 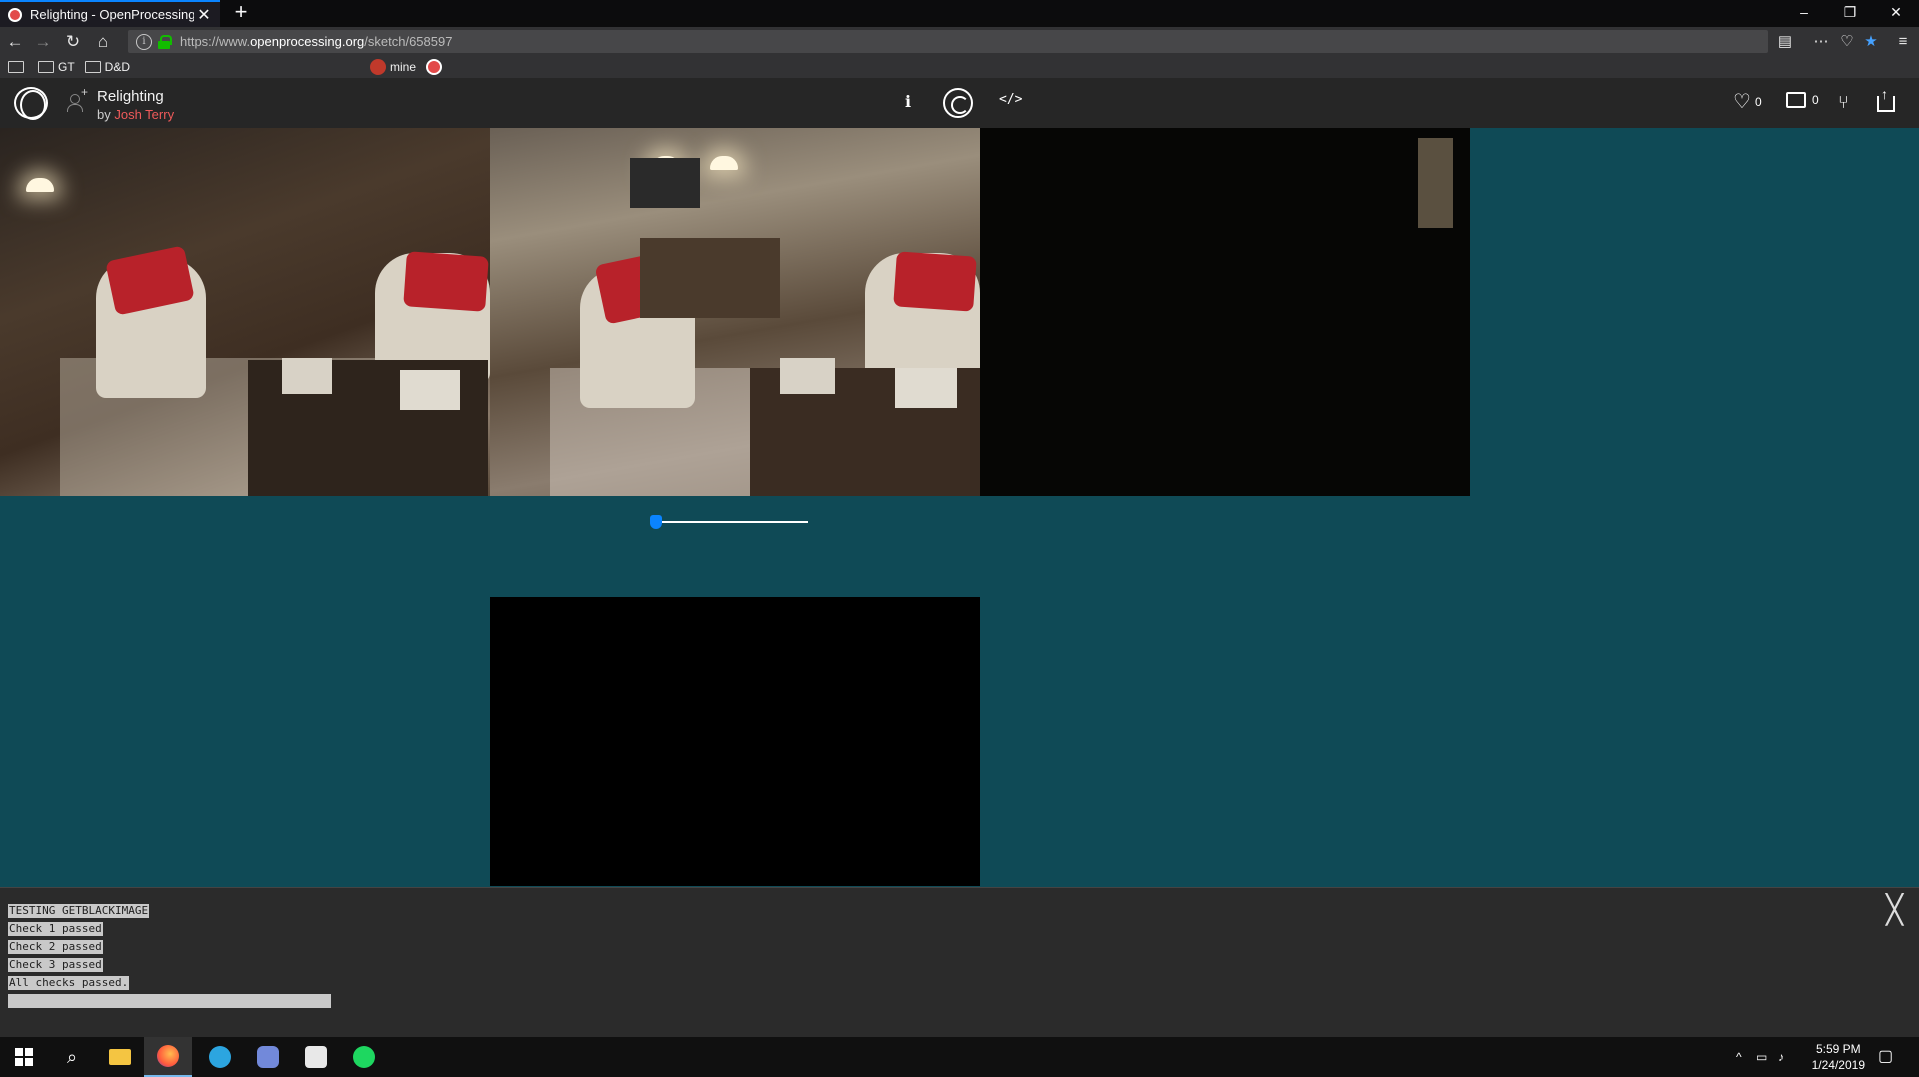 I want to click on black-image-output, so click(x=735, y=741).